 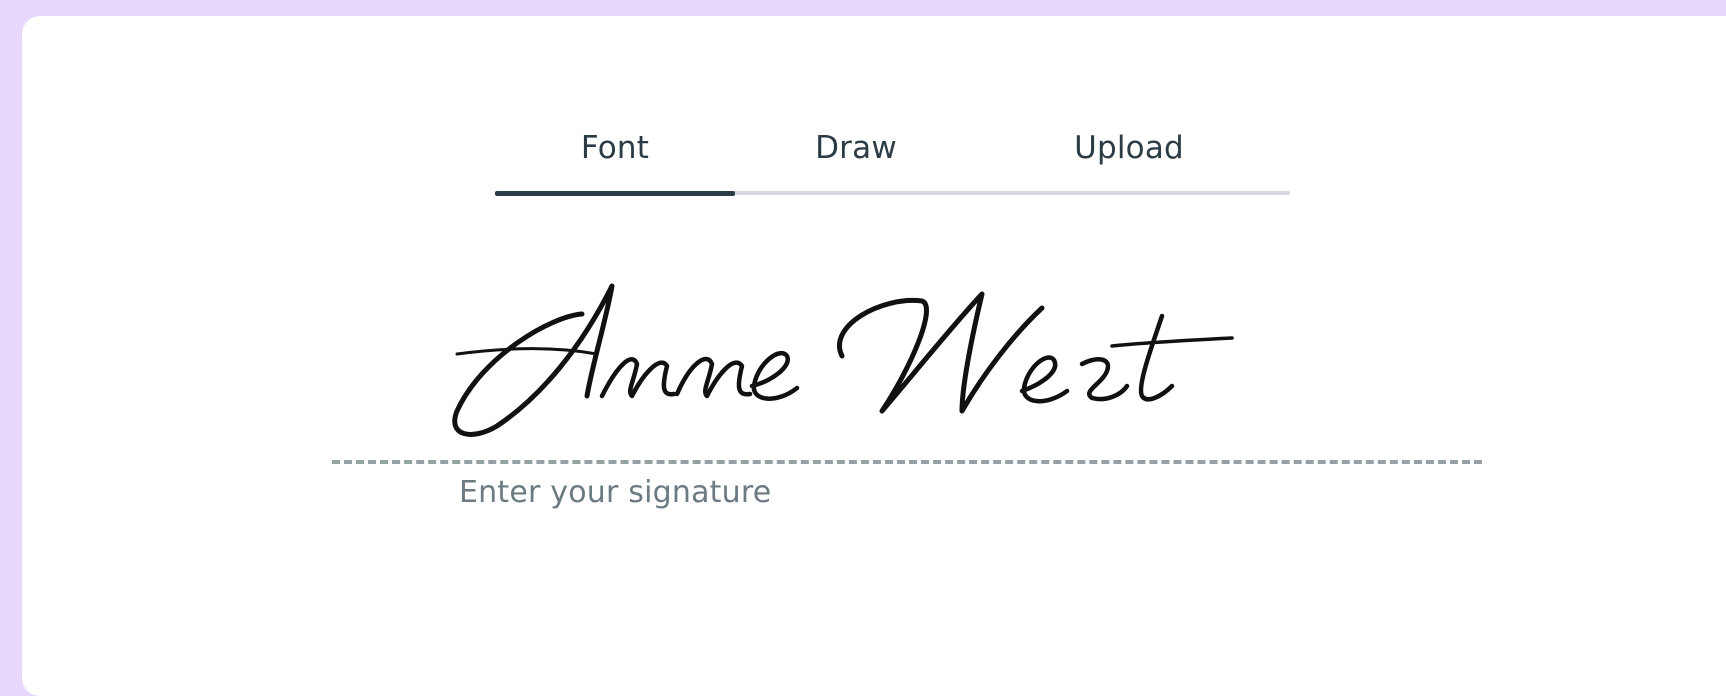 I want to click on signature-image, so click(x=843, y=360).